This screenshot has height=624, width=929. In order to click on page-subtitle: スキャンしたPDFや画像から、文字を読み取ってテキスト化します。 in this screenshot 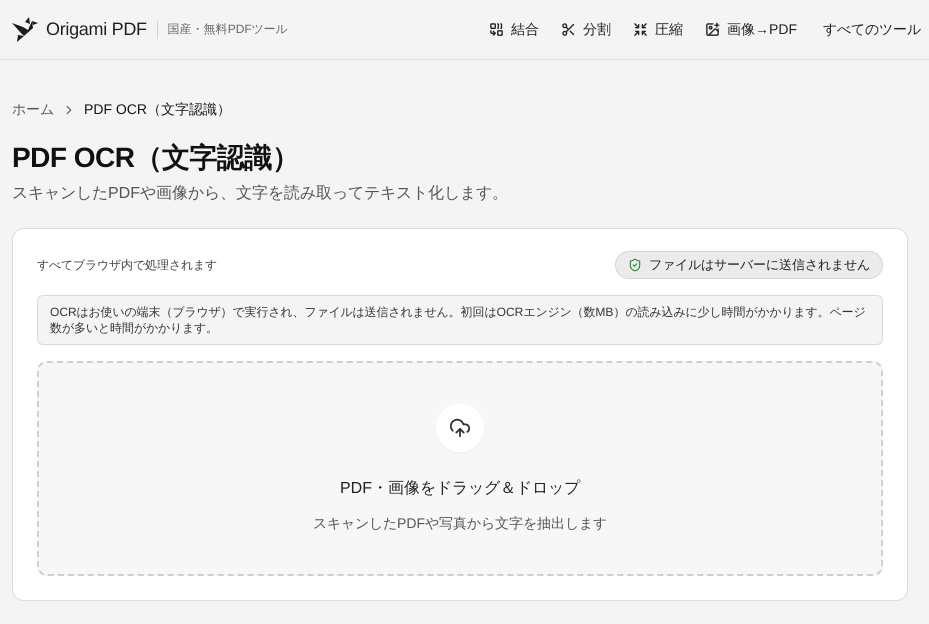, I will do `click(260, 194)`.